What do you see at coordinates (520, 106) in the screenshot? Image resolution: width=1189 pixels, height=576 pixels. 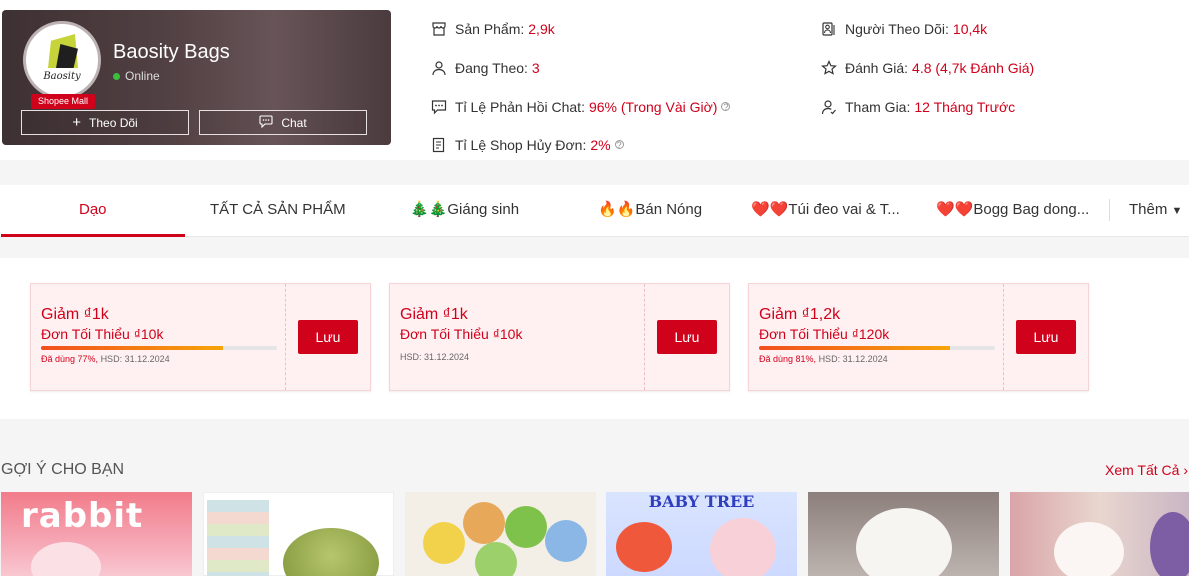 I see `stat-chat-response-label: Tỉ Lệ Phản Hồi Chat:` at bounding box center [520, 106].